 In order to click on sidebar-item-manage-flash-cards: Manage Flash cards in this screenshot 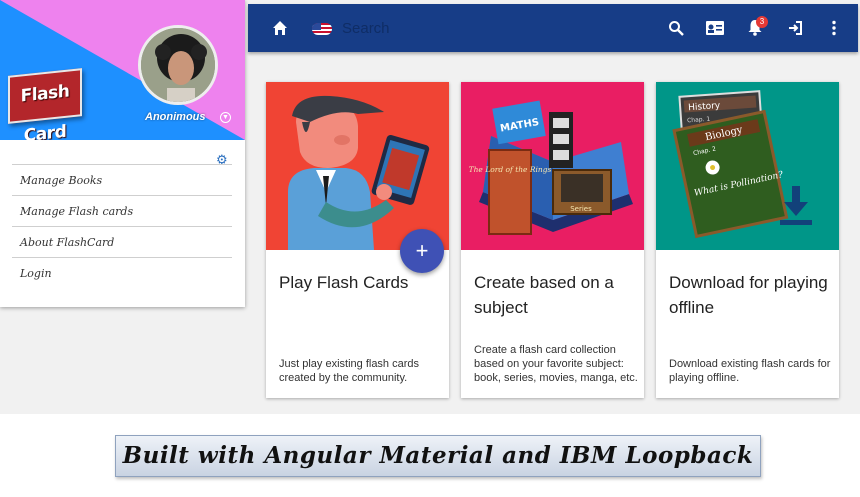, I will do `click(122, 210)`.